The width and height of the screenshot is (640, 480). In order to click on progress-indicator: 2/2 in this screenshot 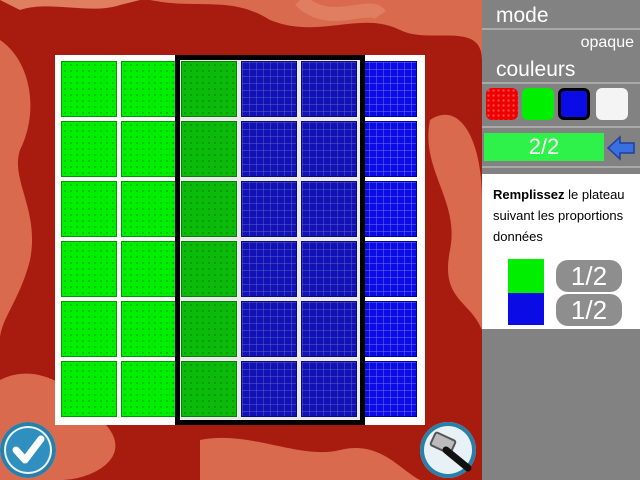, I will do `click(544, 147)`.